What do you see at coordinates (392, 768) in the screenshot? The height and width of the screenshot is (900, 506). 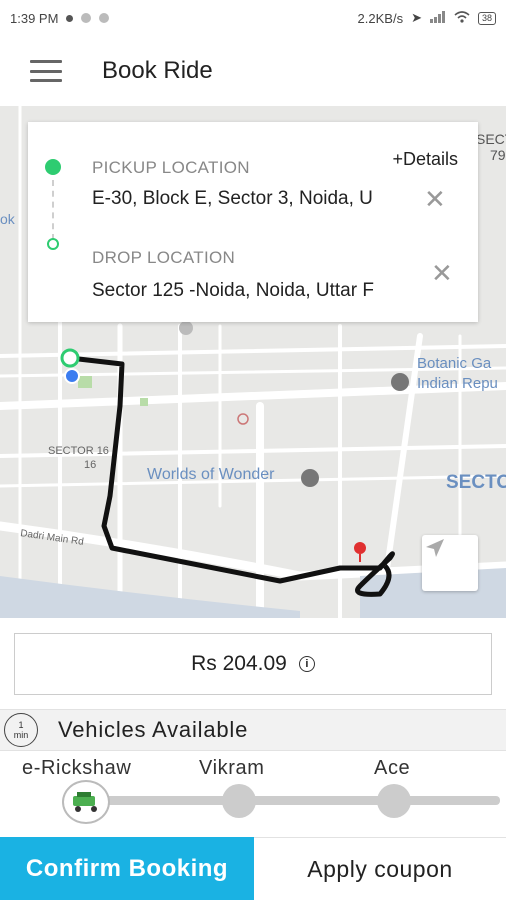 I see `vehicle-option-ace: Ace` at bounding box center [392, 768].